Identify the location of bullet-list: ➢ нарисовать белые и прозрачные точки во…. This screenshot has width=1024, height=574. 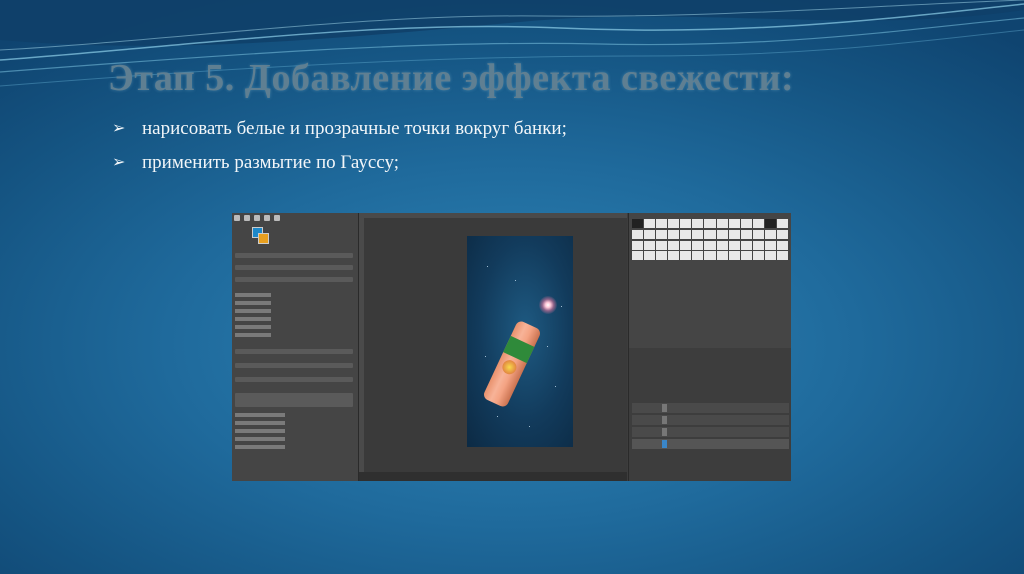
(339, 150).